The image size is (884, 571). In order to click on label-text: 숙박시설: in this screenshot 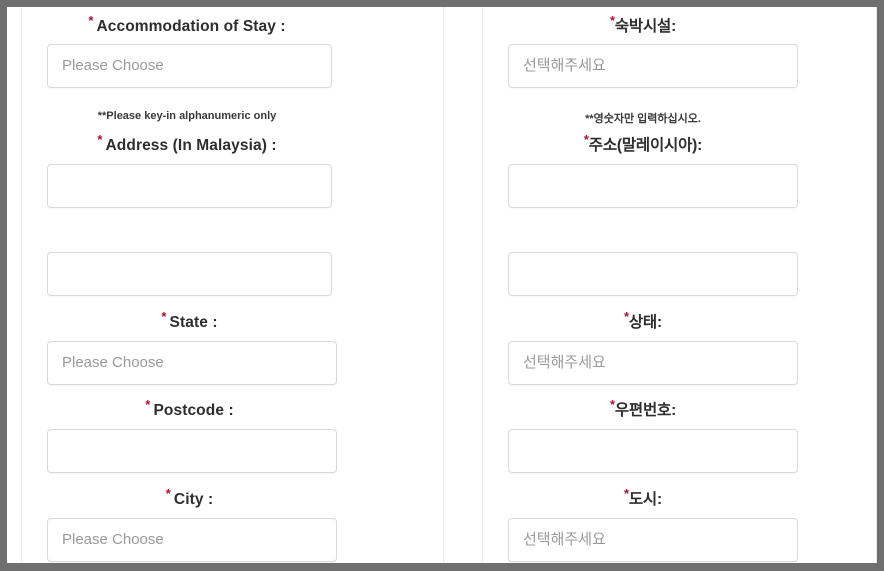, I will do `click(645, 26)`.